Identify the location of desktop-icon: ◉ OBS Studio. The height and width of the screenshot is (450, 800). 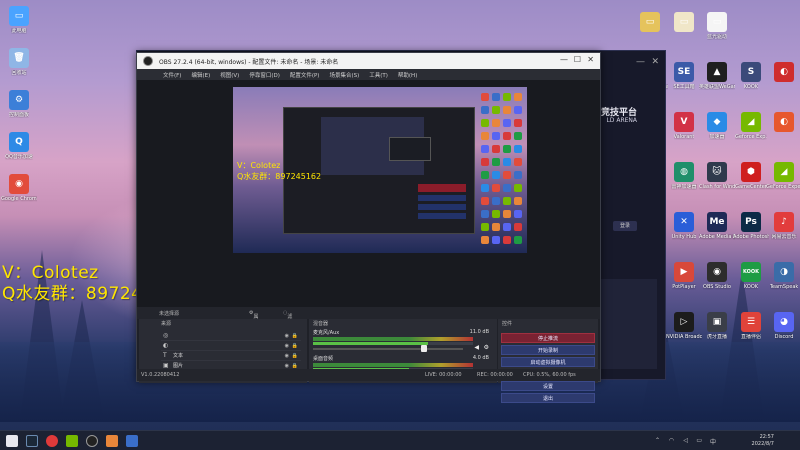
(717, 276).